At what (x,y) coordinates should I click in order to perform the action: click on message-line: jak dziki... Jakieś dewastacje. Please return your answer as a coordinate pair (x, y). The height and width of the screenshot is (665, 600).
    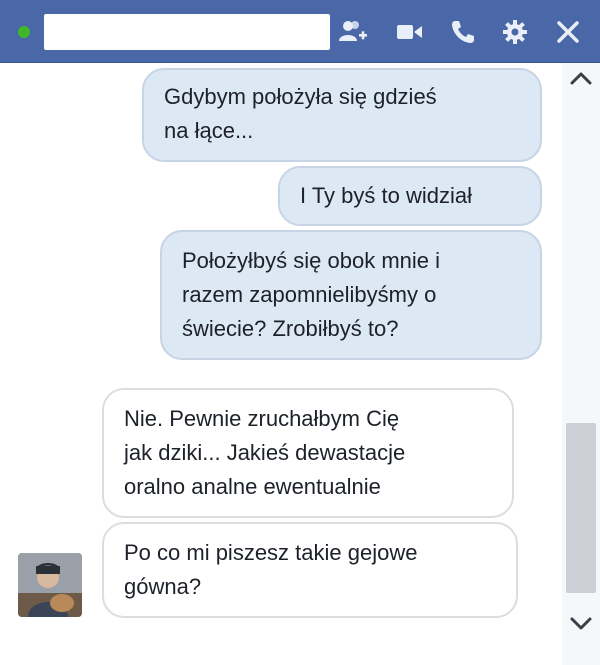
    Looking at the image, I should click on (265, 452).